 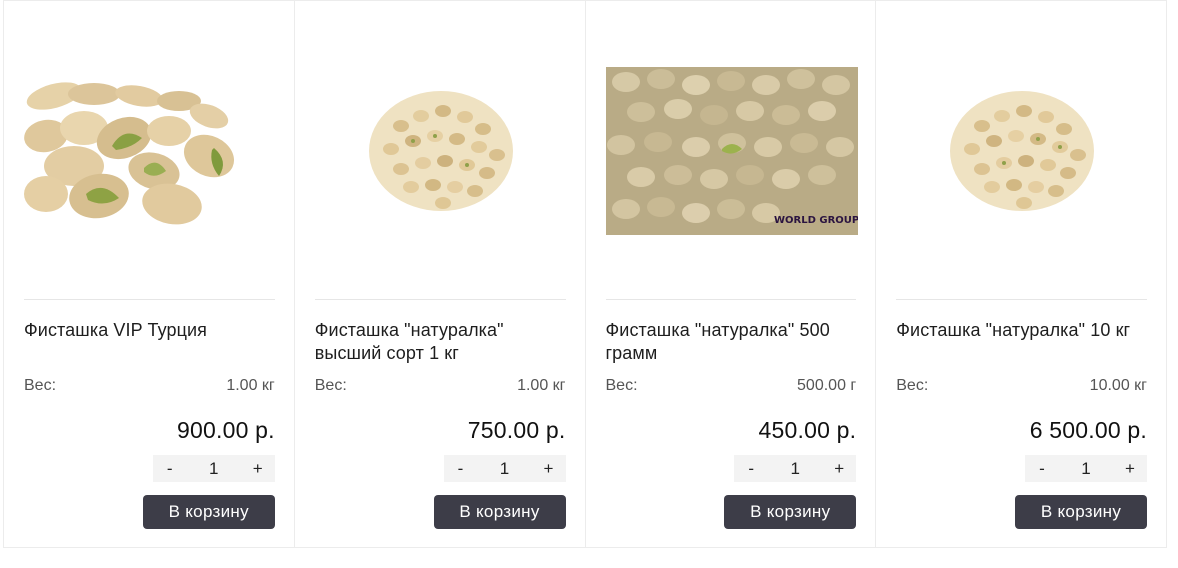 I want to click on product-image: WORLD GROUP, so click(x=731, y=151).